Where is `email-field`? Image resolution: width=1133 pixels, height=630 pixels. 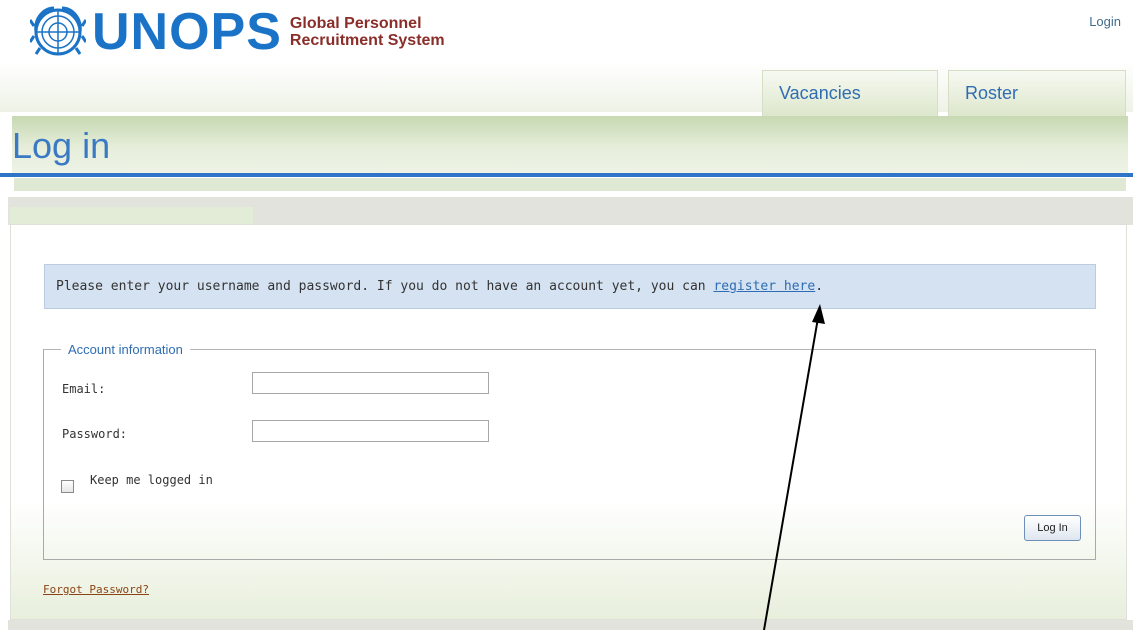 email-field is located at coordinates (370, 383).